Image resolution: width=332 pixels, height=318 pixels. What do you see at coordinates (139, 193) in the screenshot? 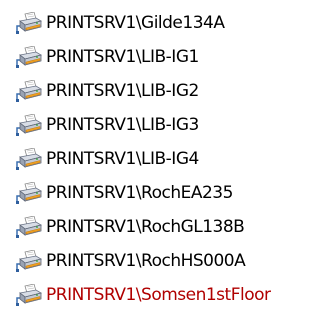
I see `printer-name-label: PRINTSRV1\RochEA235` at bounding box center [139, 193].